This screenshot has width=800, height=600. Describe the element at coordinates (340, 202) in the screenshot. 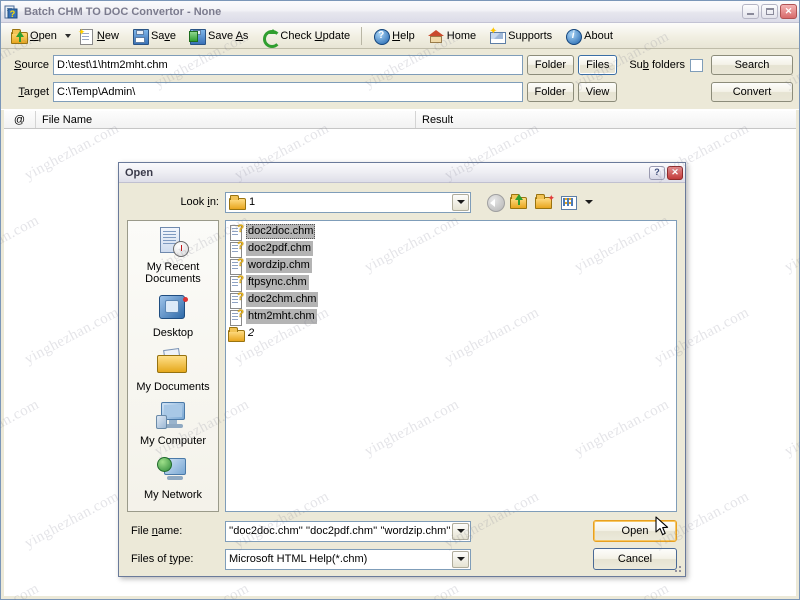

I see `look-in-value-wrap: 1` at that location.